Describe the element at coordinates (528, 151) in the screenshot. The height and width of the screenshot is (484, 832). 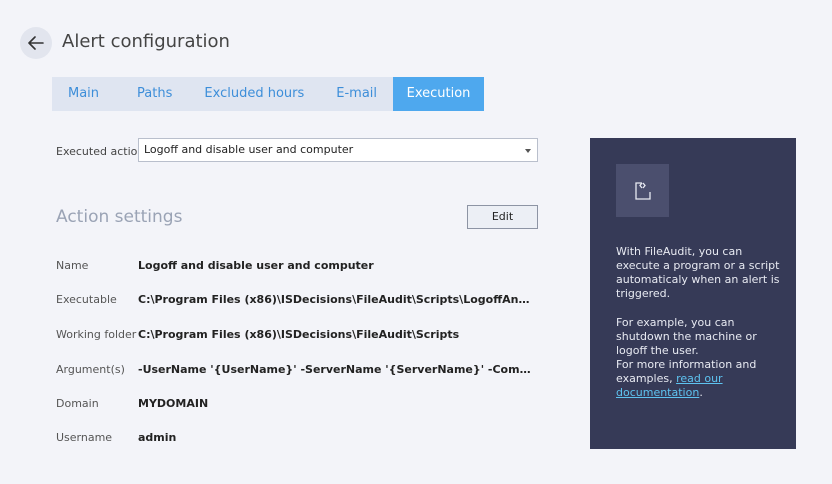
I see `chevron-down-icon` at that location.